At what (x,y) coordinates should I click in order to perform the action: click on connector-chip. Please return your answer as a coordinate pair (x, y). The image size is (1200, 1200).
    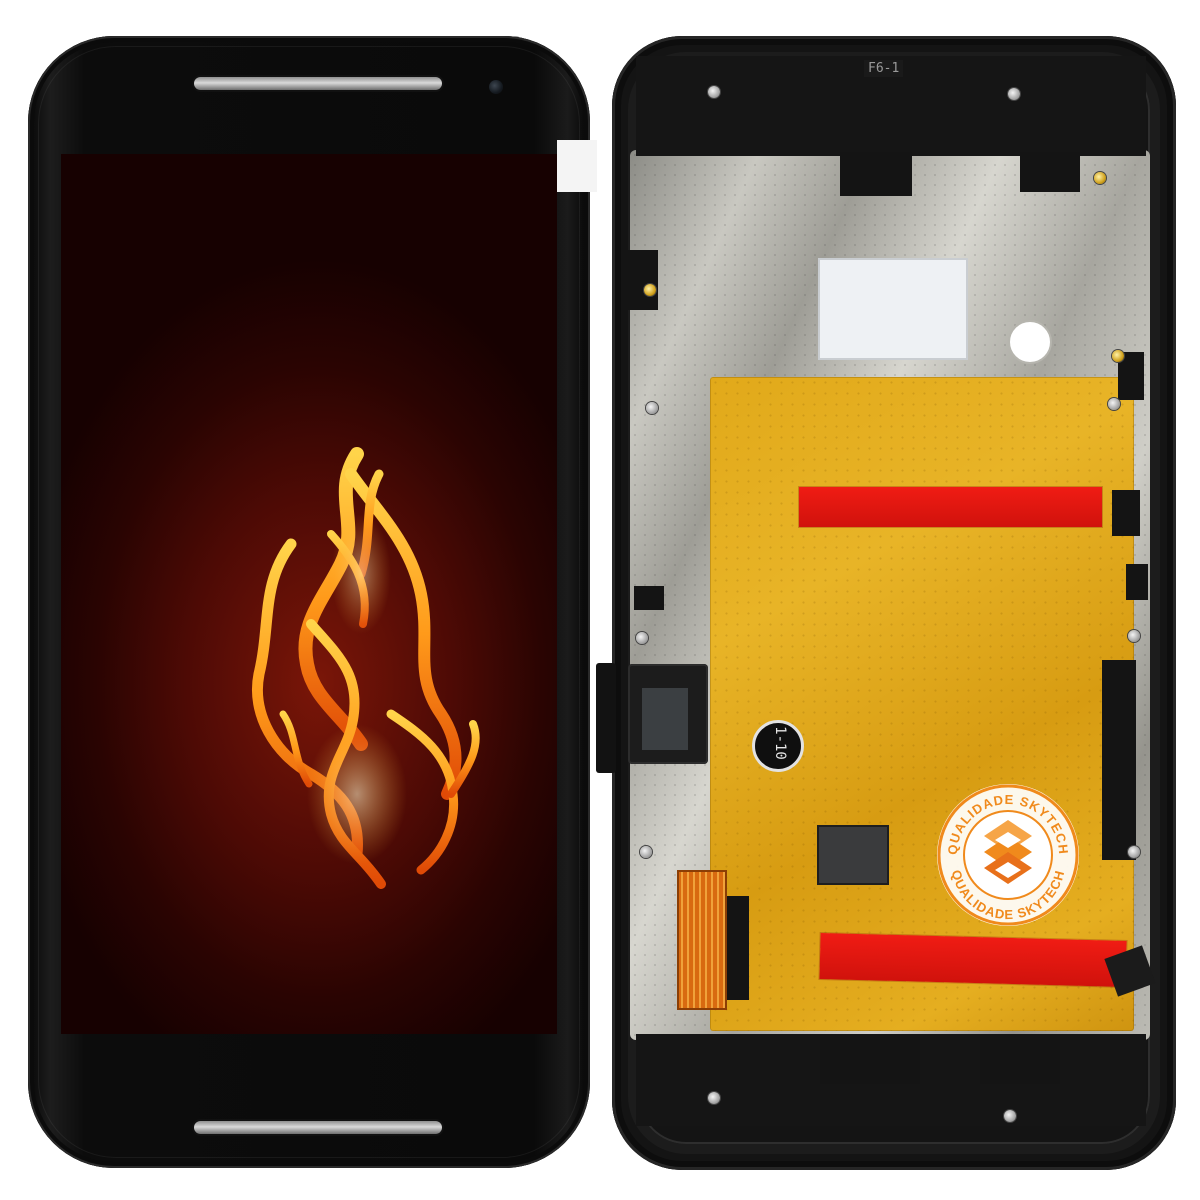
    Looking at the image, I should click on (853, 855).